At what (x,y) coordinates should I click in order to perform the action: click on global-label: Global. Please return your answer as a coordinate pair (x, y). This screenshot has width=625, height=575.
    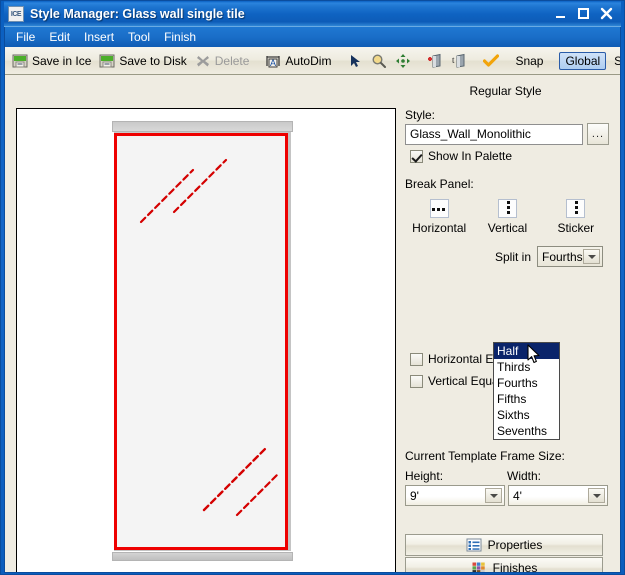
    Looking at the image, I should click on (583, 60).